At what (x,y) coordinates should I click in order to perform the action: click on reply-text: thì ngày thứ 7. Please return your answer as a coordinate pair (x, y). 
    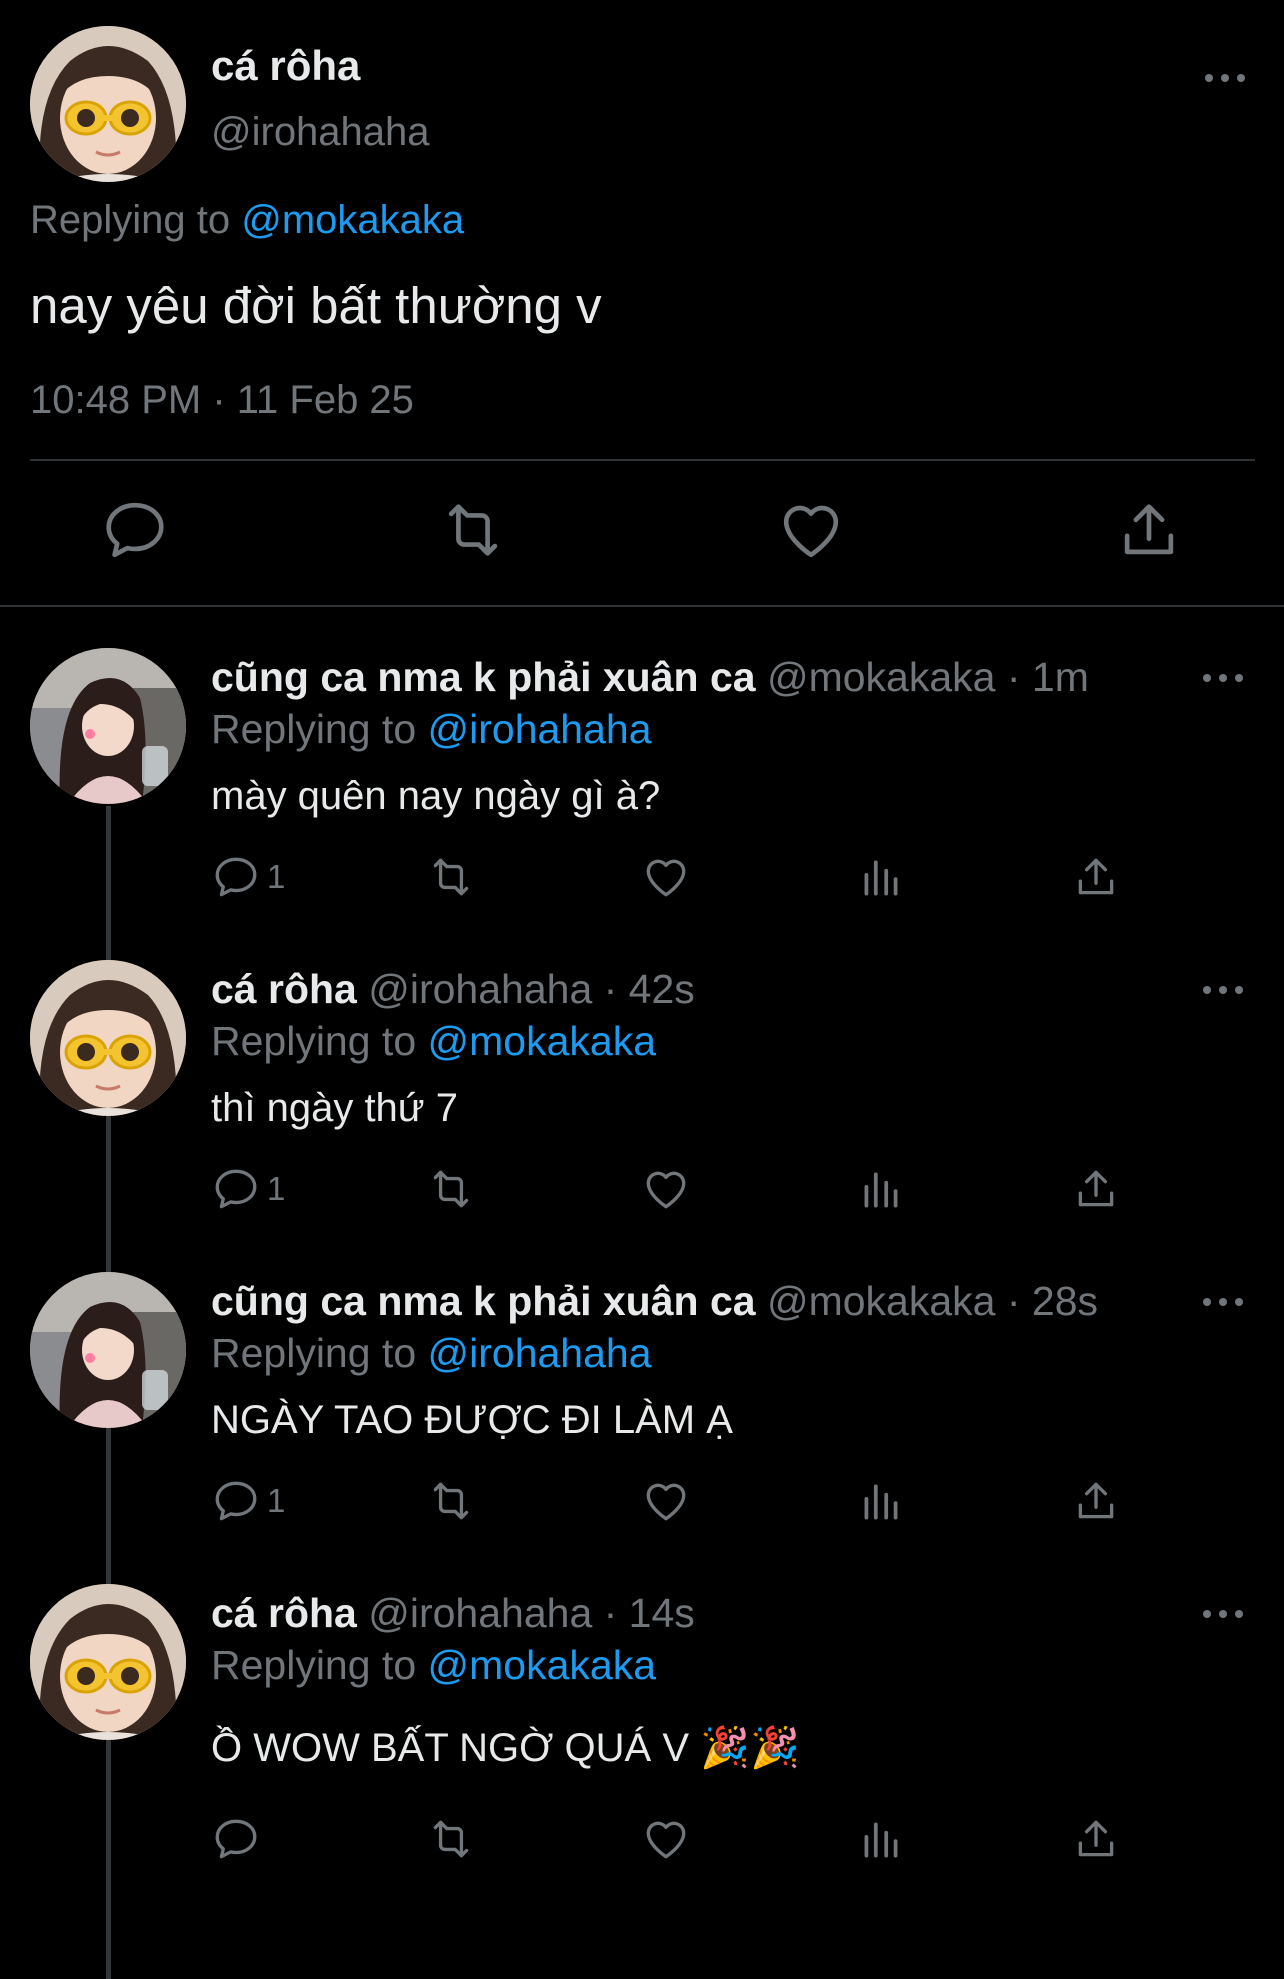
    Looking at the image, I should click on (334, 1108).